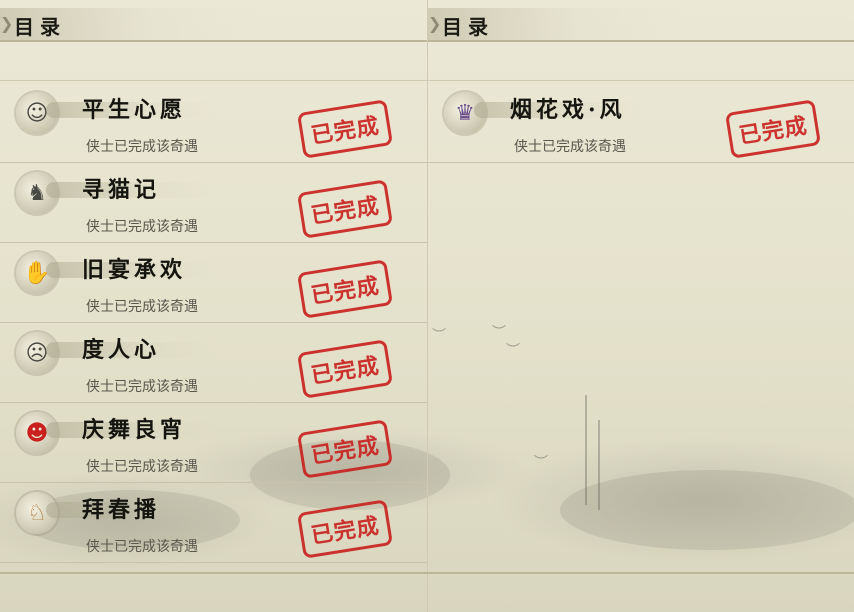 Image resolution: width=854 pixels, height=612 pixels. I want to click on adventure-title: 平生心愿, so click(134, 110).